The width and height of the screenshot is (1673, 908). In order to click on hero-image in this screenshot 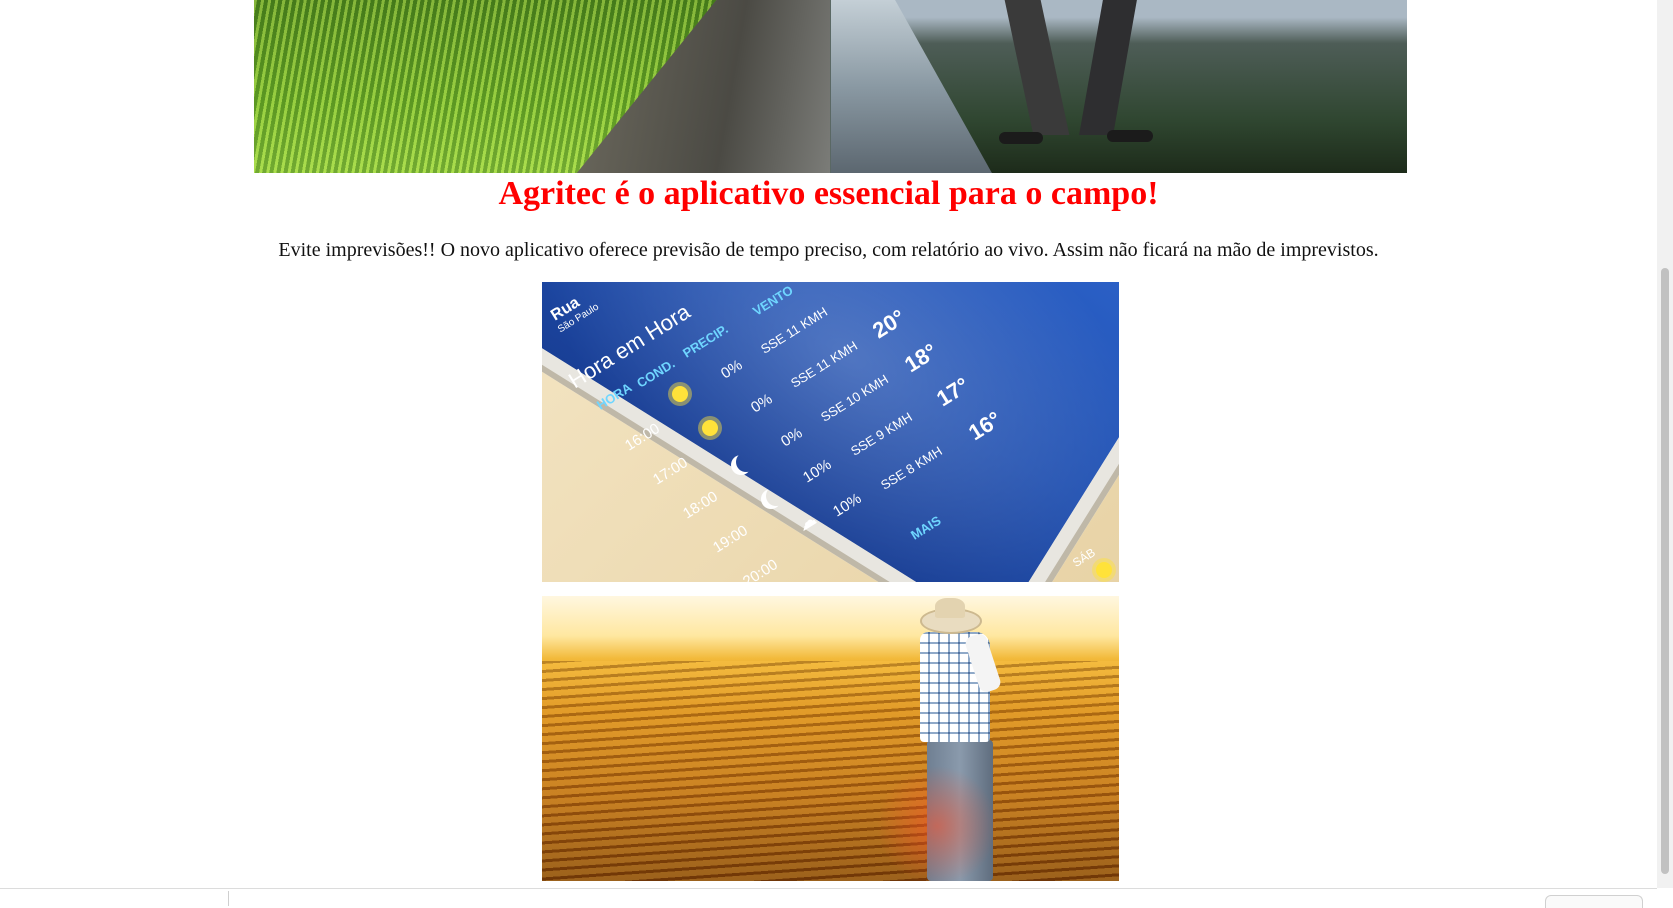, I will do `click(830, 86)`.